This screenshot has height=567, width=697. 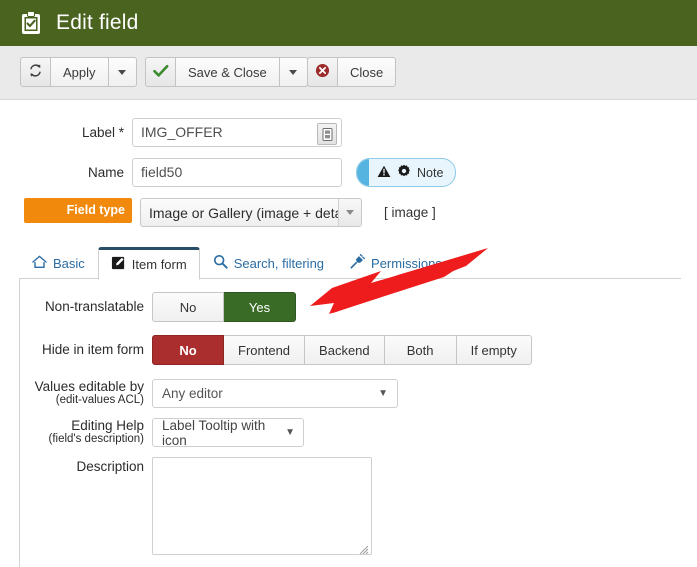 I want to click on toolbar: Apply Save & Close Close, so click(x=348, y=73).